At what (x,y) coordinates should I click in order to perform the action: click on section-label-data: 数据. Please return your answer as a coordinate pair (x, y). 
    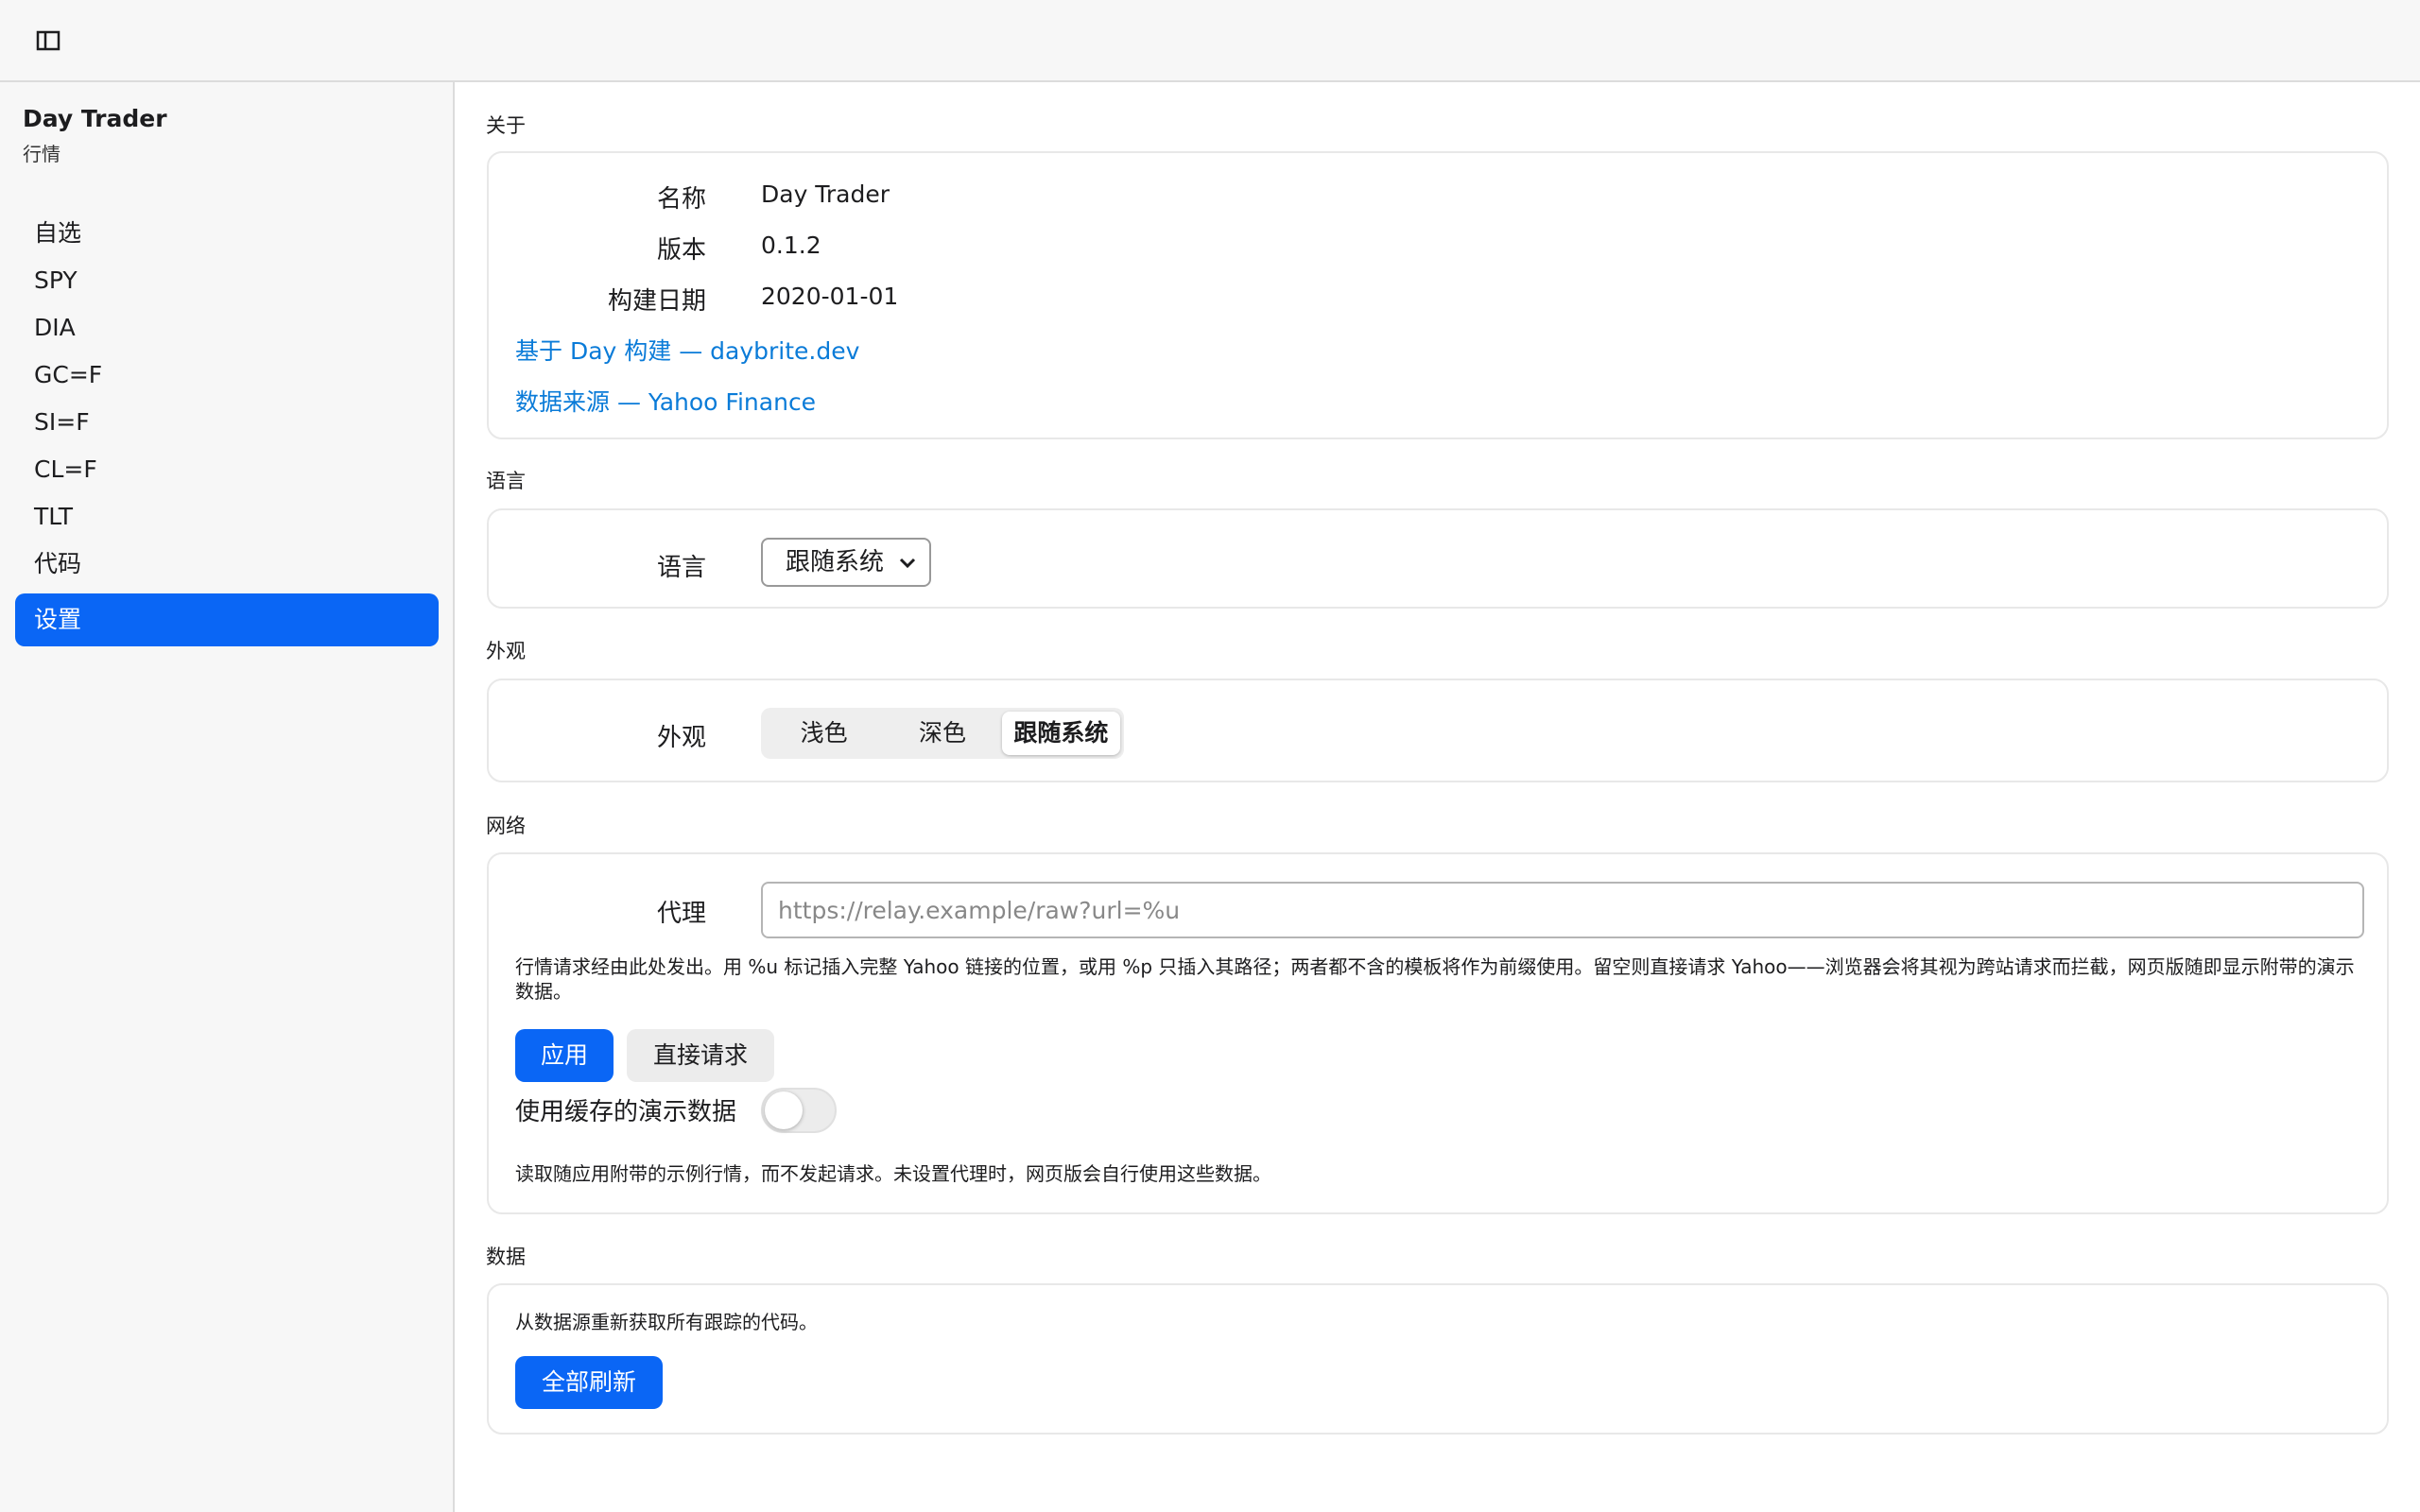
    Looking at the image, I should click on (506, 1257).